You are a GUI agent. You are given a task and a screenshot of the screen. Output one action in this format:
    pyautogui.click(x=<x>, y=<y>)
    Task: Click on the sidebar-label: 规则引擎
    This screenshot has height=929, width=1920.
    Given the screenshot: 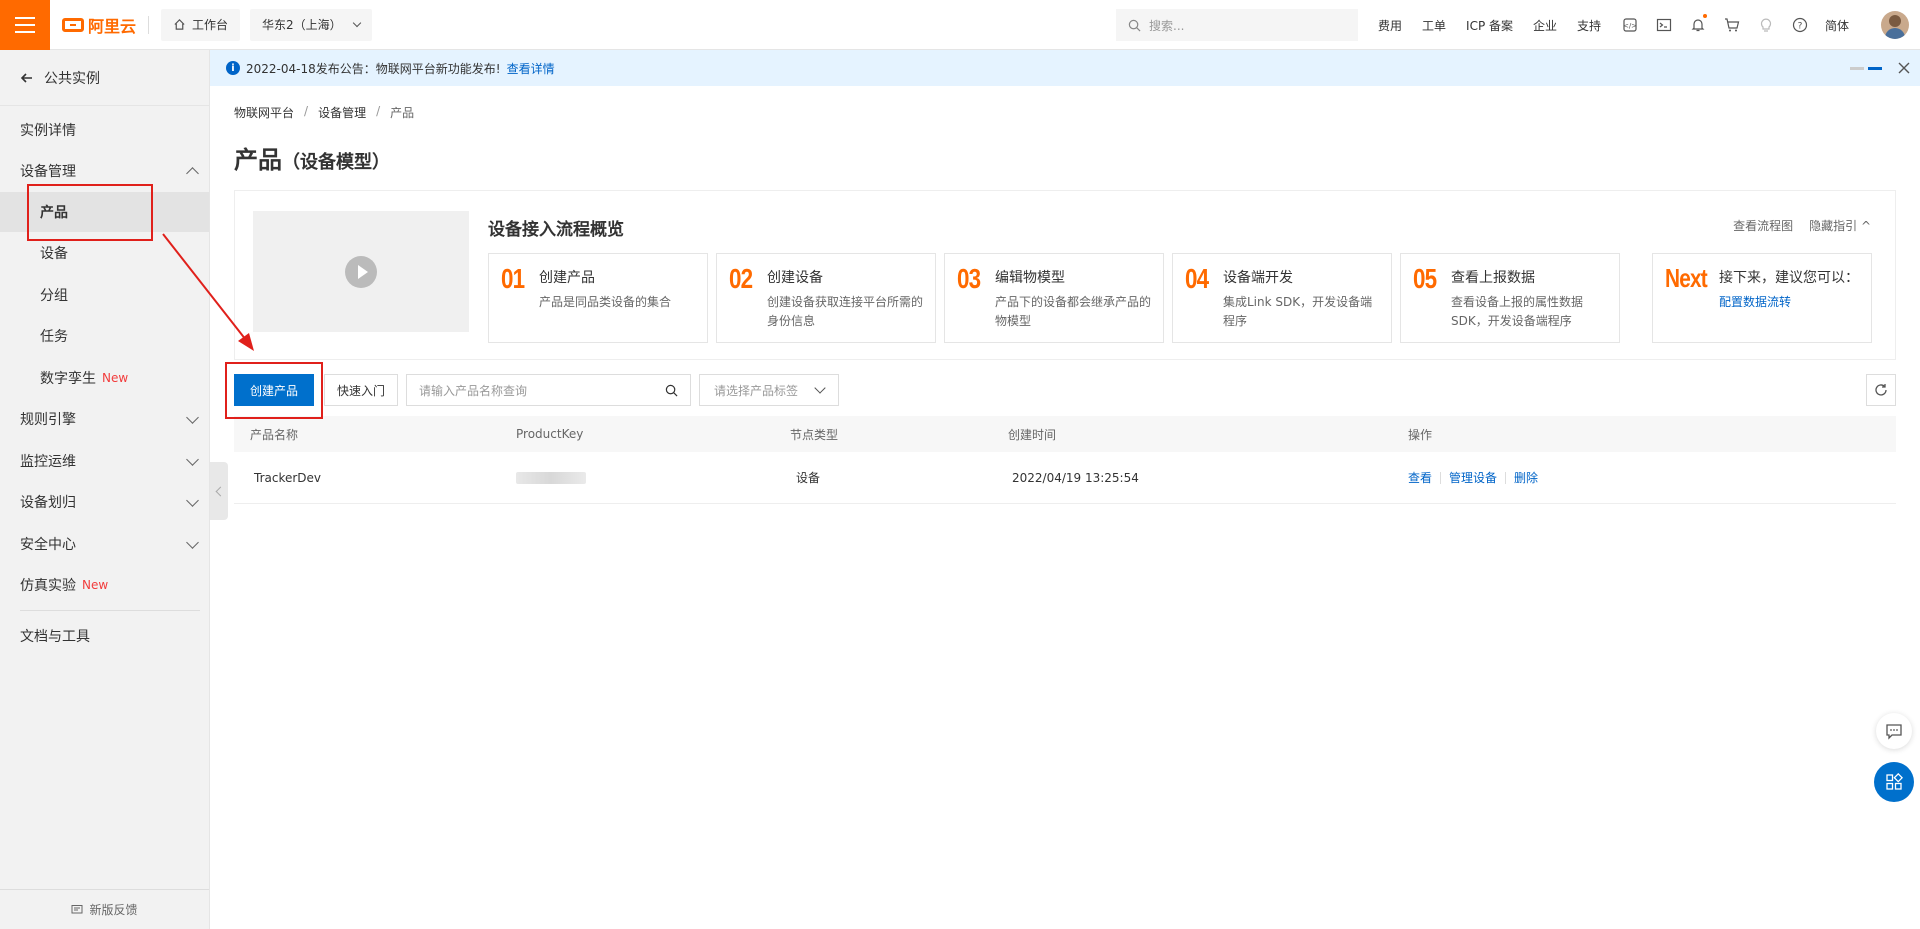 What is the action you would take?
    pyautogui.click(x=48, y=420)
    